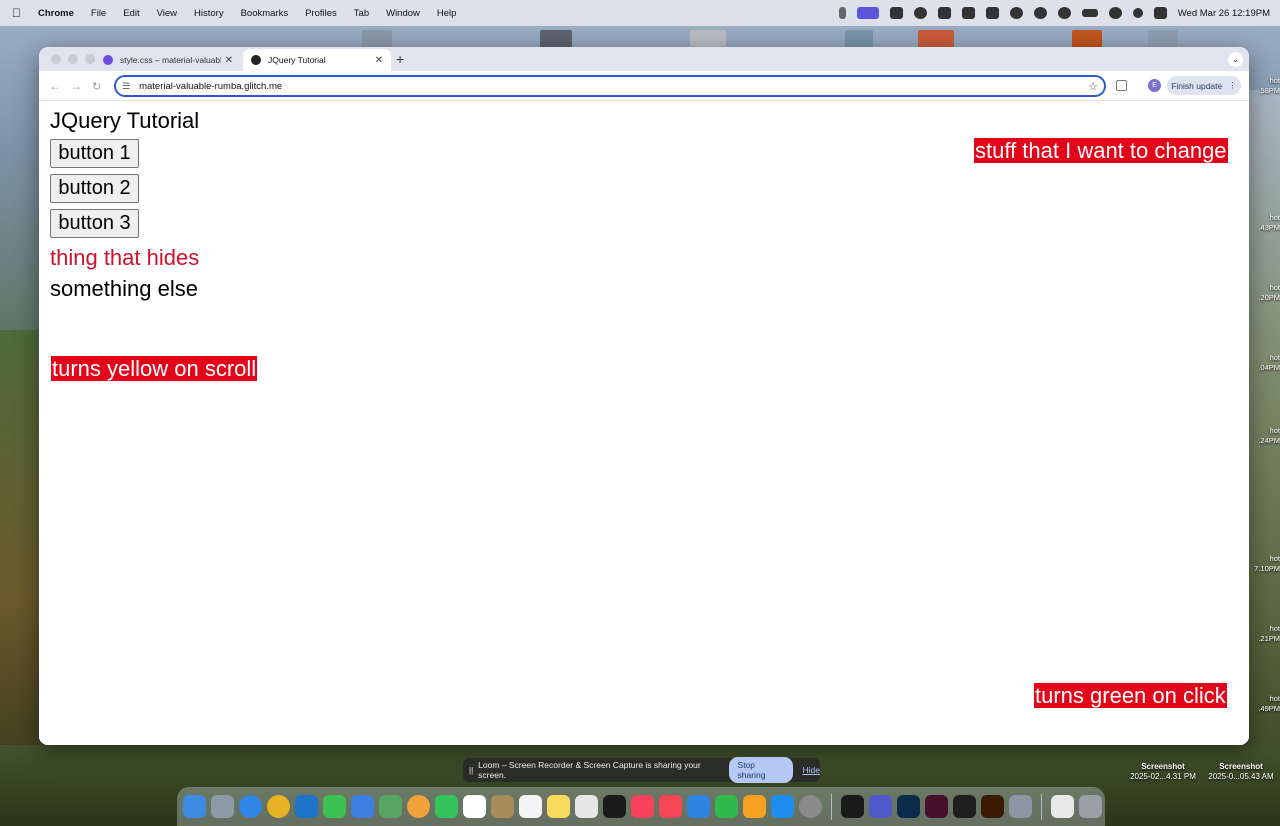  Describe the element at coordinates (1115, 13) in the screenshot. I see `wifi-icon` at that location.